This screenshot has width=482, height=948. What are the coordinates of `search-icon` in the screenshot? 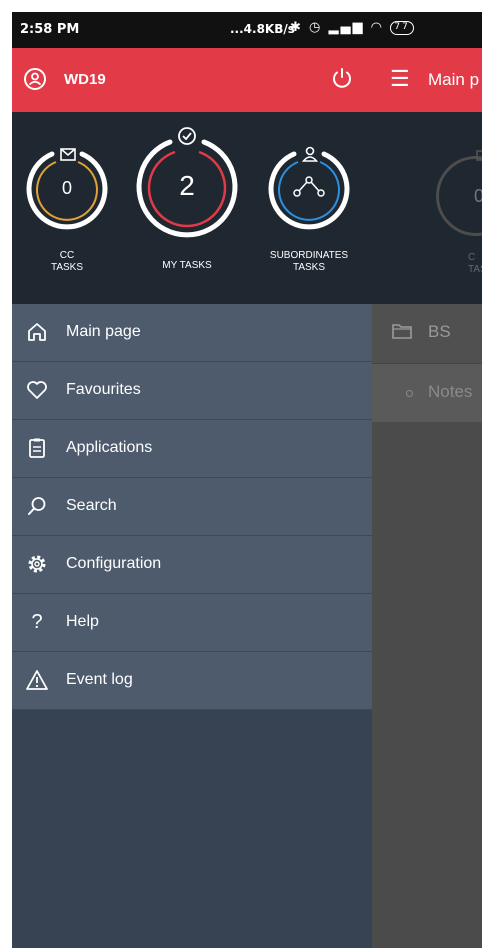 It's located at (37, 506).